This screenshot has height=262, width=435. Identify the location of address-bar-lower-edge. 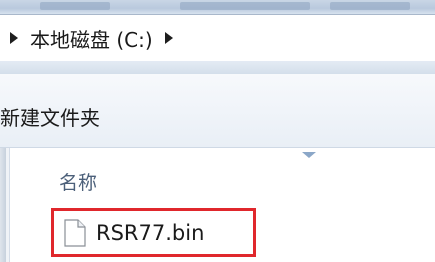
(217, 67).